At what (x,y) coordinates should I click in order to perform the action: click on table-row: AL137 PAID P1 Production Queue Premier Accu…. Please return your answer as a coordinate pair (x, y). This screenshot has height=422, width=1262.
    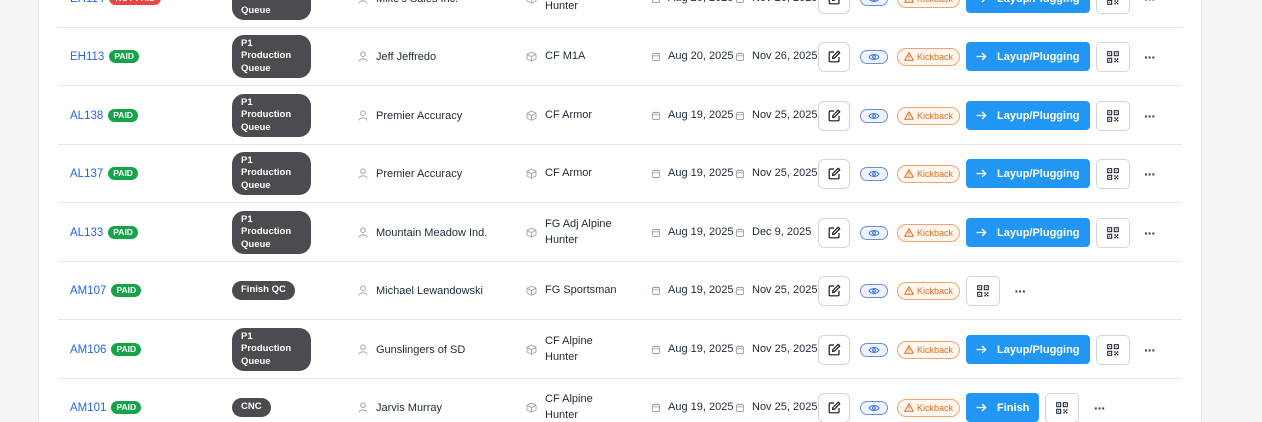
    Looking at the image, I should click on (620, 174).